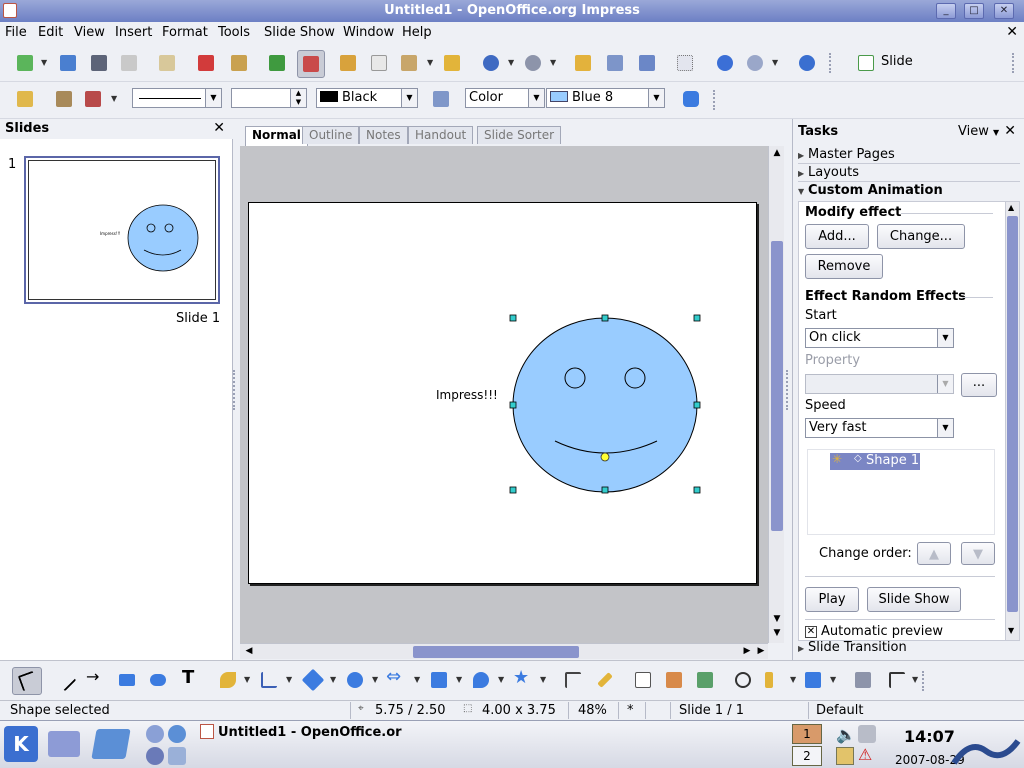 Image resolution: width=1024 pixels, height=768 pixels. Describe the element at coordinates (978, 131) in the screenshot. I see `tasks-view-menu: View ▼` at that location.